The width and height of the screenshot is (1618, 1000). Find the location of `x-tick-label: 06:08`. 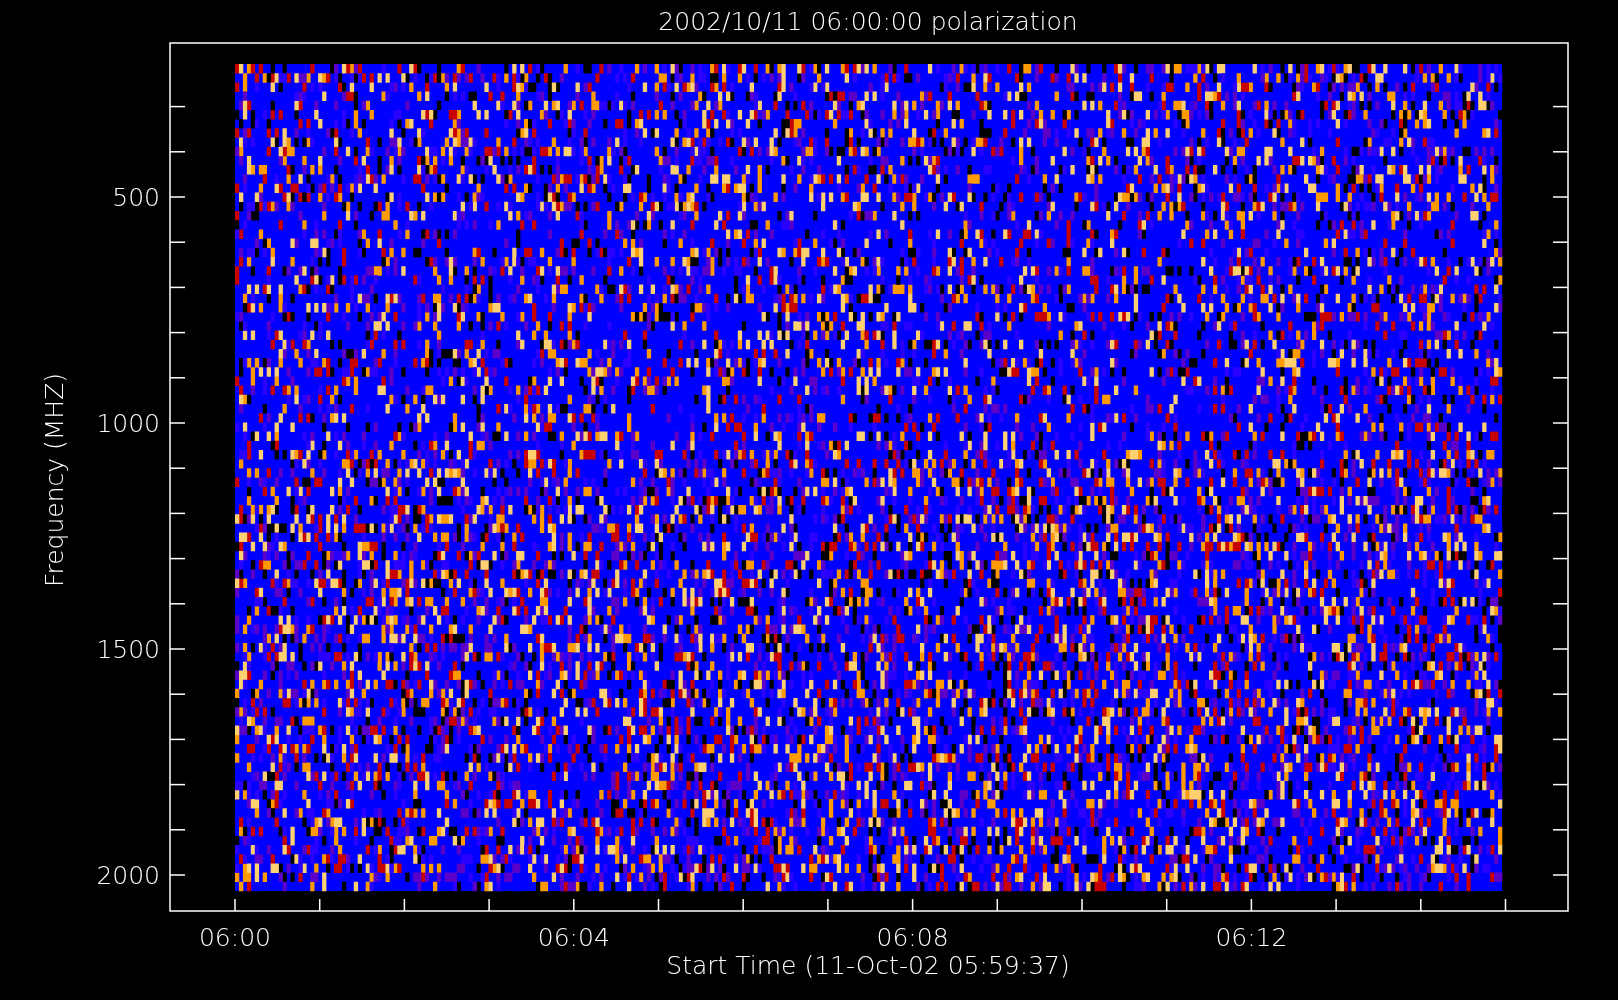

x-tick-label: 06:08 is located at coordinates (912, 937).